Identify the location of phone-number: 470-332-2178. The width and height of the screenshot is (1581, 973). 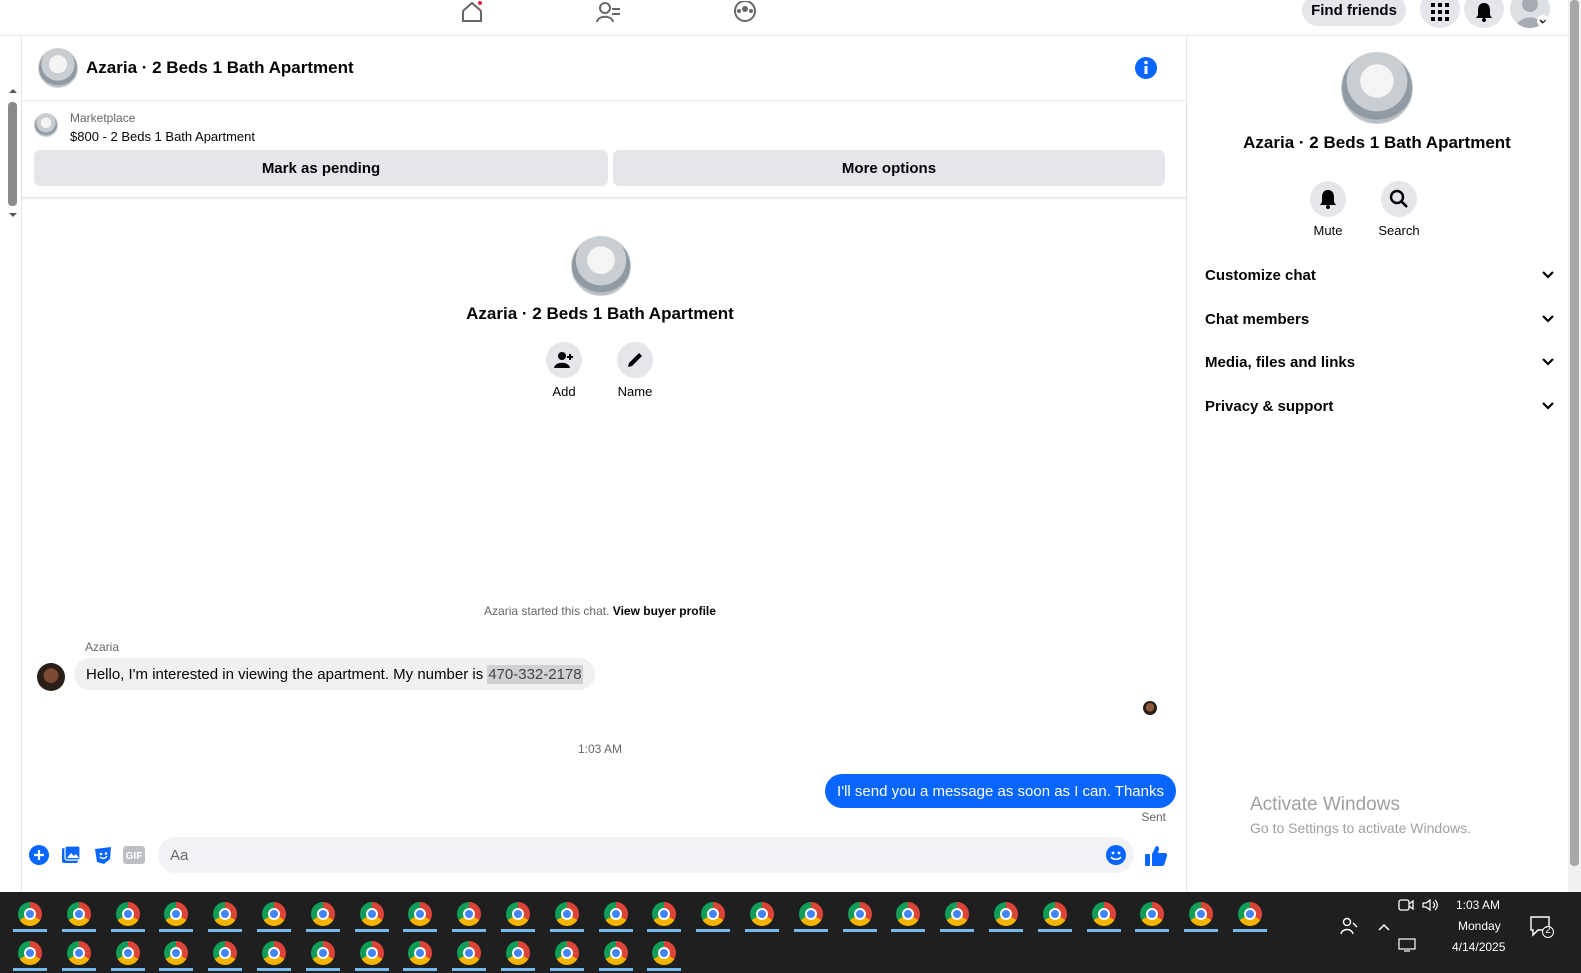
(535, 674).